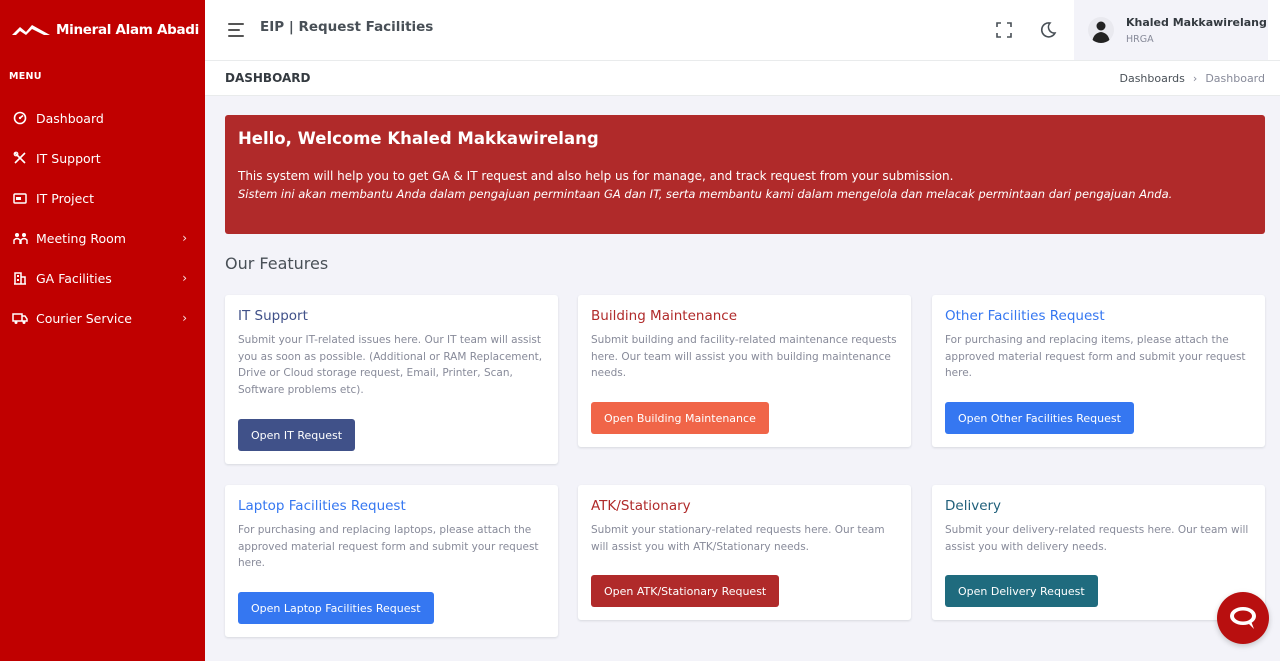 The height and width of the screenshot is (661, 1280). Describe the element at coordinates (20, 198) in the screenshot. I see `project-icon` at that location.